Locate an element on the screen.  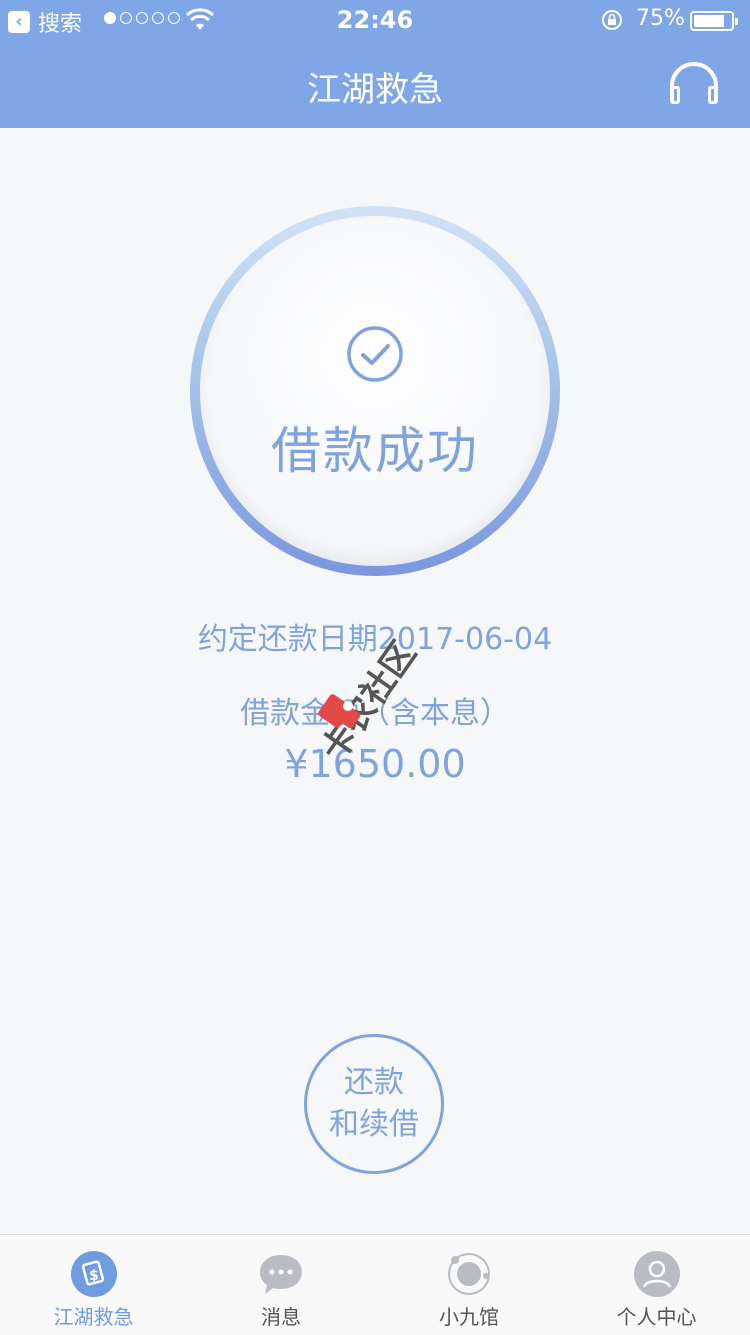
repay-button-line1: 还款 is located at coordinates (374, 1082).